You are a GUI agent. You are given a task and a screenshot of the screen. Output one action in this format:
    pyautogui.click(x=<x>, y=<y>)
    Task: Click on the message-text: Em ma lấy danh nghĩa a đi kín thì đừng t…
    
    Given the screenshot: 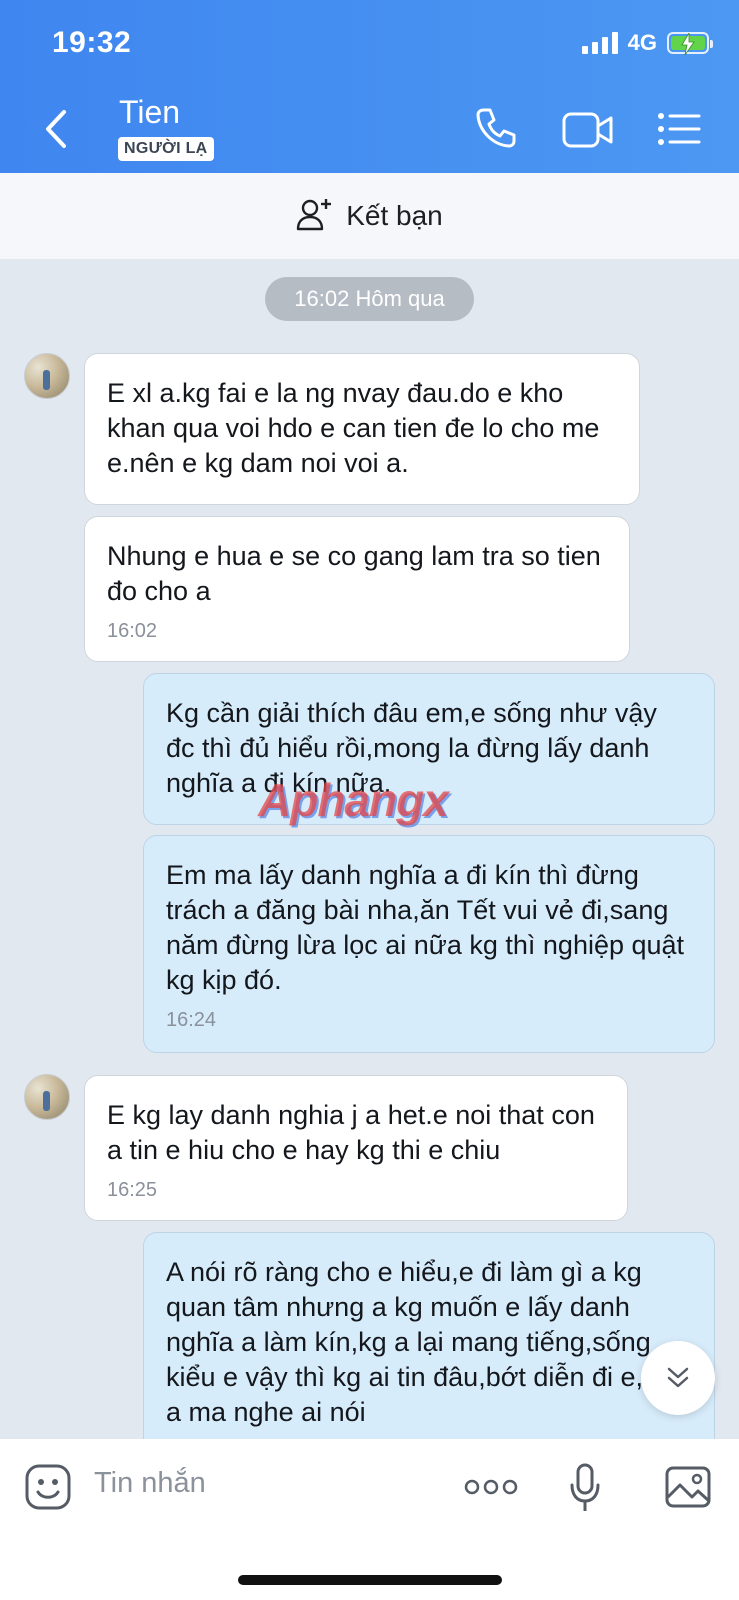 What is the action you would take?
    pyautogui.click(x=425, y=927)
    